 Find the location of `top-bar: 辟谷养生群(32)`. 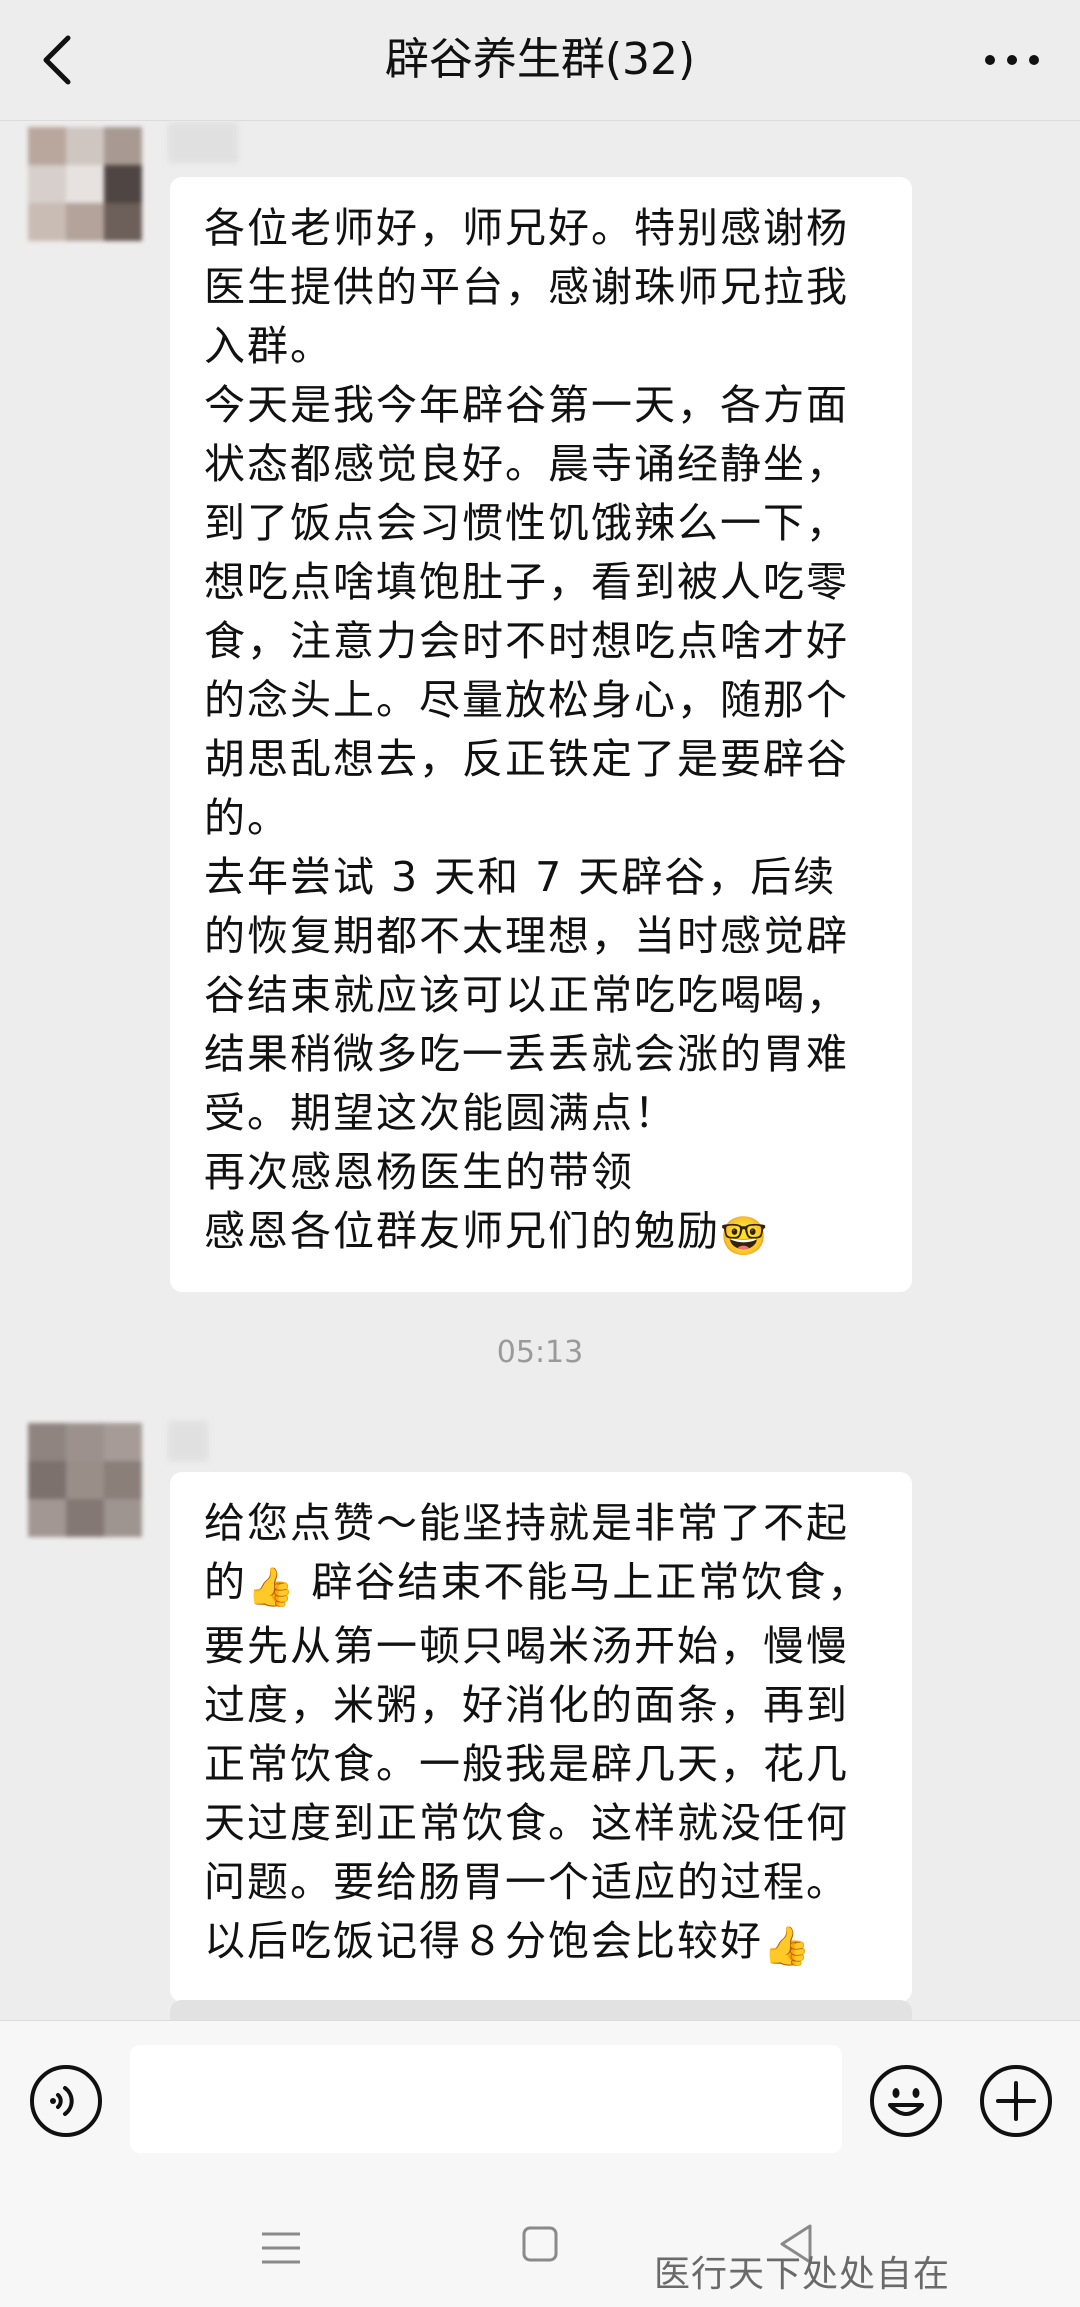

top-bar: 辟谷养生群(32) is located at coordinates (540, 60).